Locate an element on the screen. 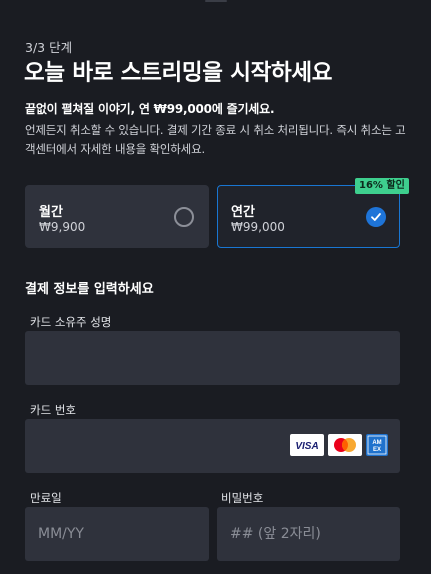  amex-logo-icon: AM EX is located at coordinates (377, 445).